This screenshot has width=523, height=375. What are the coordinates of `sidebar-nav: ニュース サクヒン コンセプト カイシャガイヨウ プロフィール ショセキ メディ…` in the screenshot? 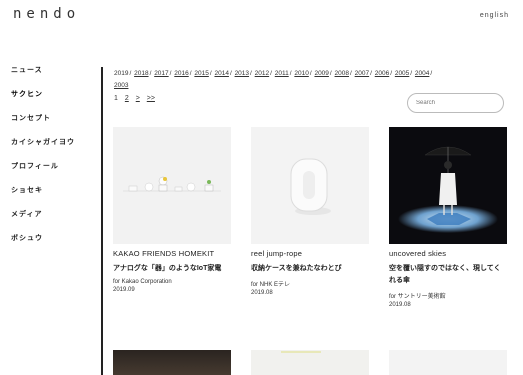 It's located at (51, 163).